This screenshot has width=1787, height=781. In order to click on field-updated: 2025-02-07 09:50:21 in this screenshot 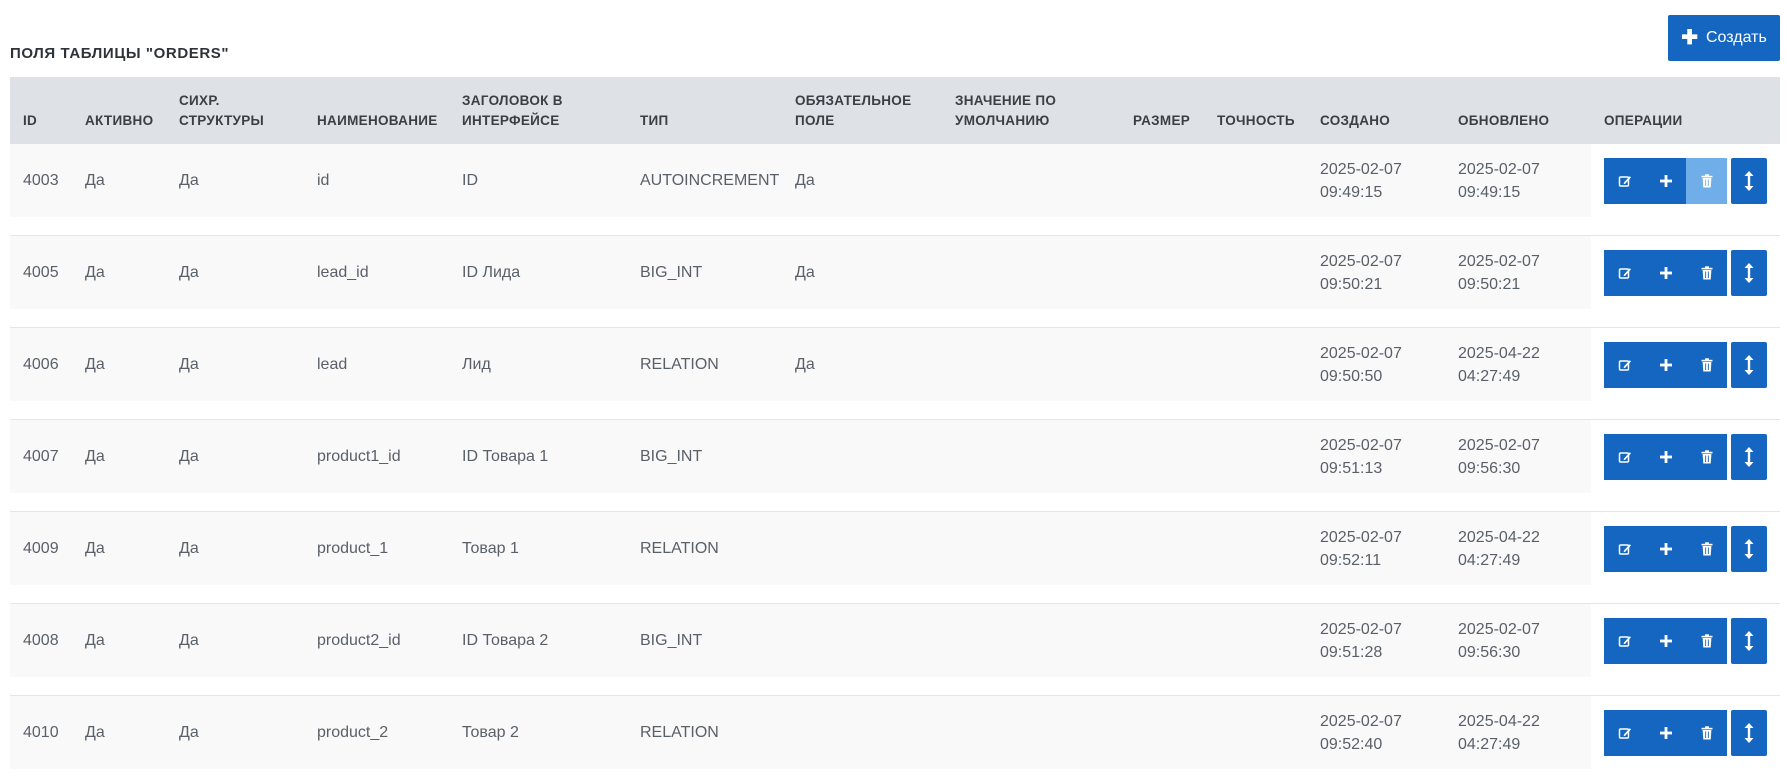, I will do `click(1518, 272)`.